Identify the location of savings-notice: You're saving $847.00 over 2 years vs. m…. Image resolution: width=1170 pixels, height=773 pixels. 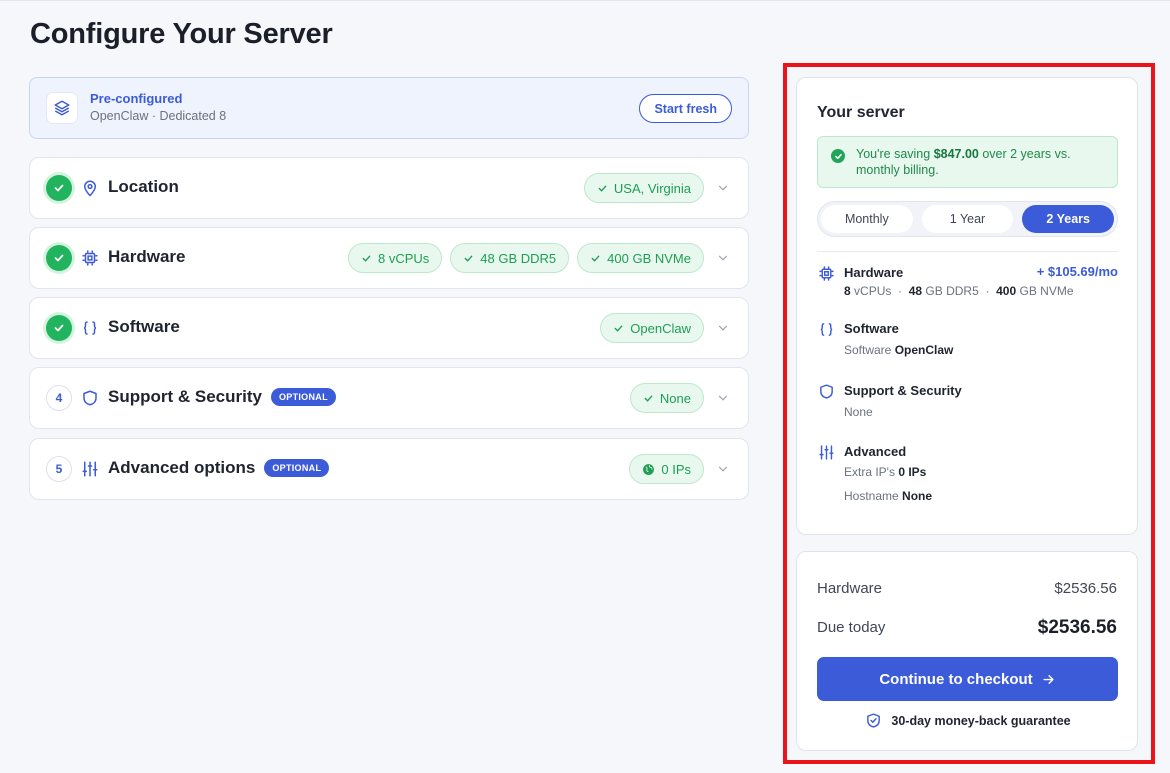
(967, 162).